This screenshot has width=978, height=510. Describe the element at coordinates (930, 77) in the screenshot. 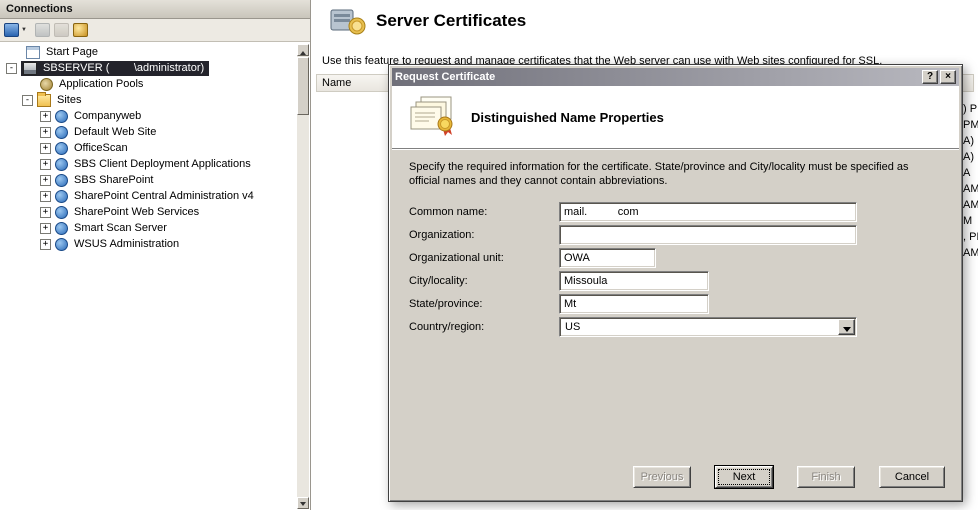

I see `help-button: ?` at that location.